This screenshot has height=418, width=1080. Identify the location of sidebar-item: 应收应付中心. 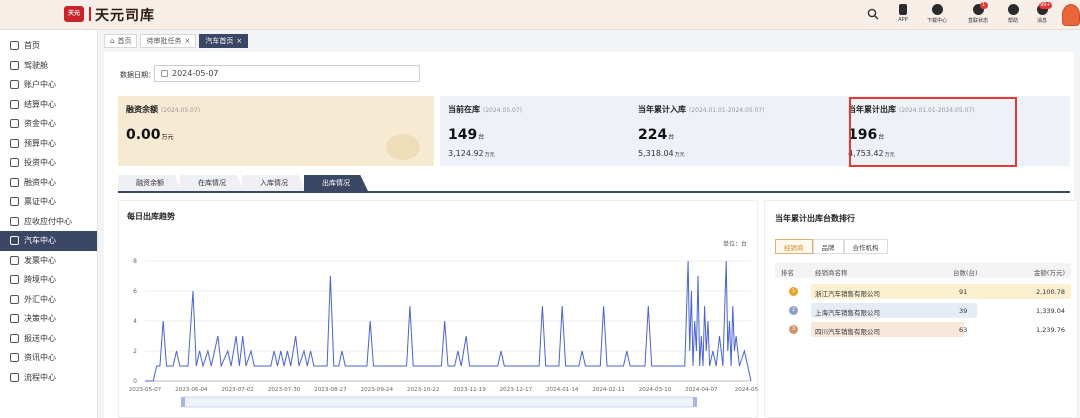
(48, 222).